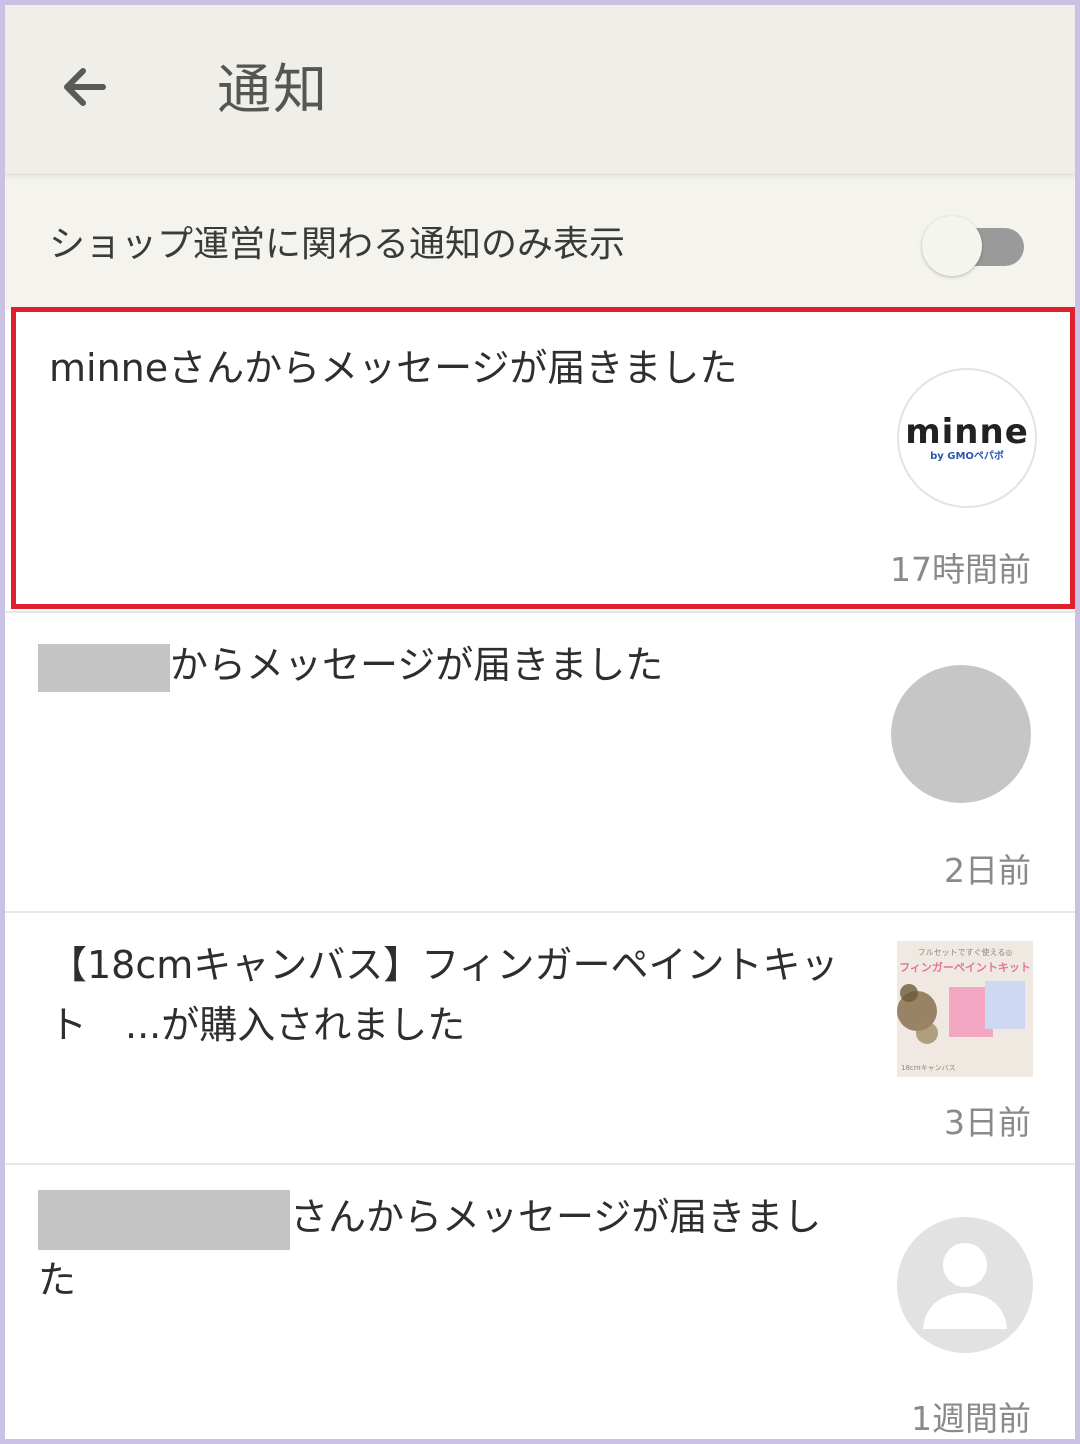 The image size is (1080, 1444). I want to click on back-button, so click(85, 87).